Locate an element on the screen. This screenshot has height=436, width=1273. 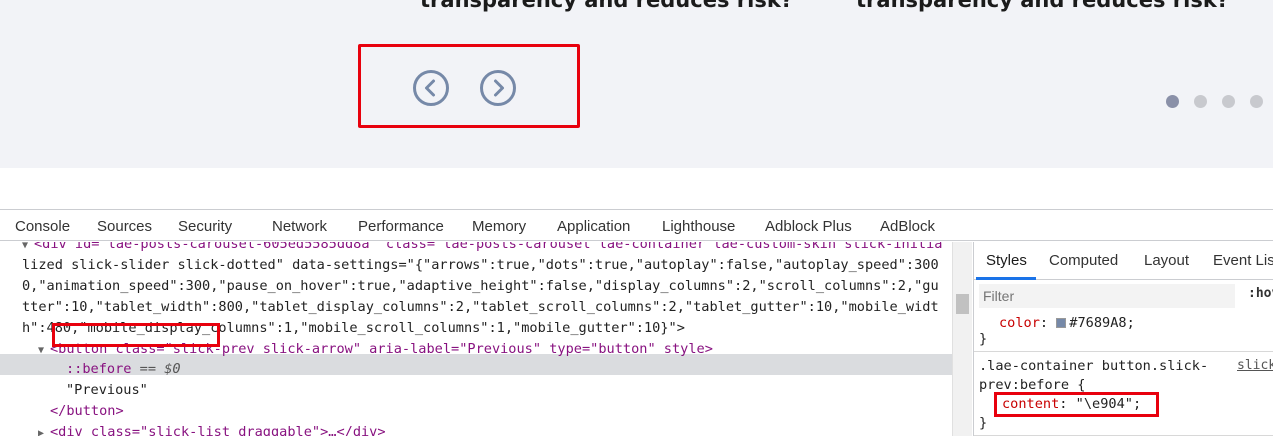
highlight-box-arrows is located at coordinates (469, 86).